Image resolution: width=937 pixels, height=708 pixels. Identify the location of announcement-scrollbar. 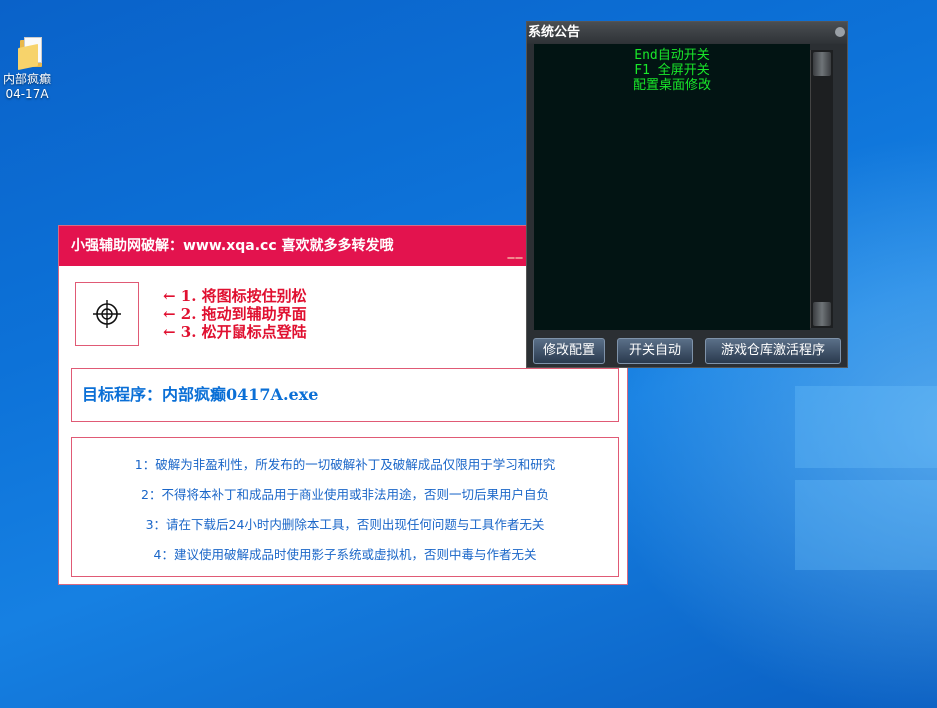
(821, 189).